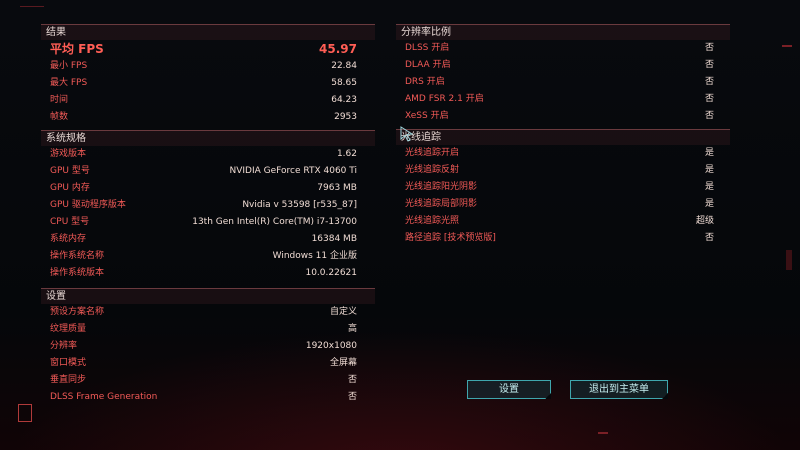 The height and width of the screenshot is (450, 800). Describe the element at coordinates (338, 49) in the screenshot. I see `avg-fps-value: 45.97` at that location.